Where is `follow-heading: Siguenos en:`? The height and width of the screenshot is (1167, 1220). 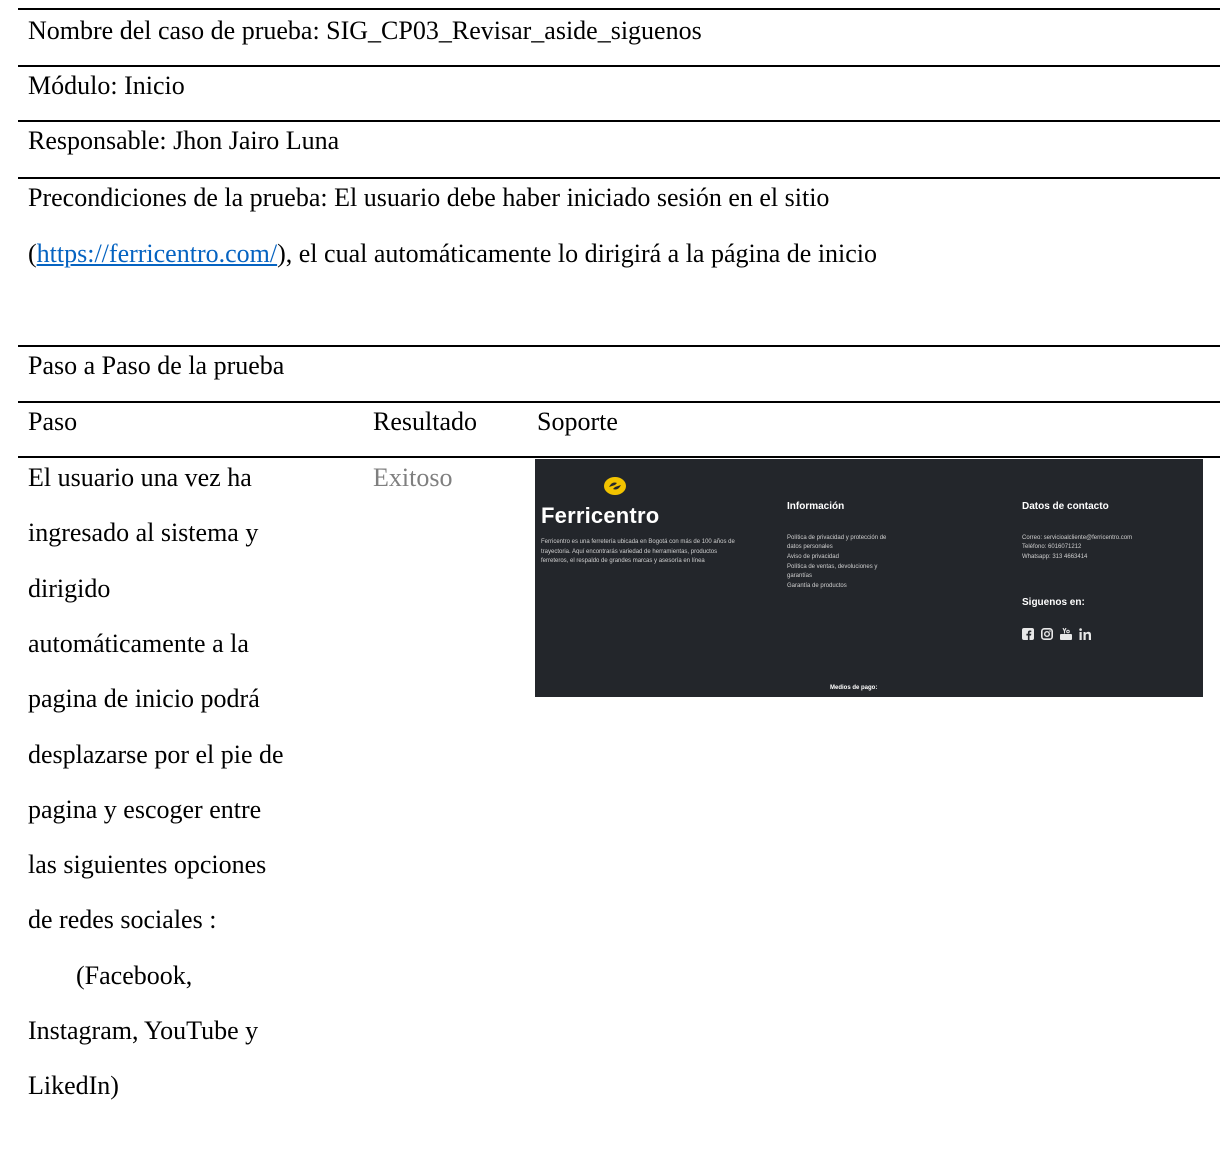 follow-heading: Siguenos en: is located at coordinates (1053, 602).